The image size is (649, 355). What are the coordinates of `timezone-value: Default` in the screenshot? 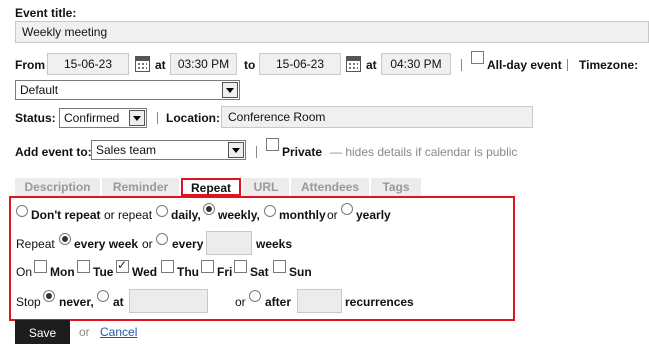 It's located at (39, 90).